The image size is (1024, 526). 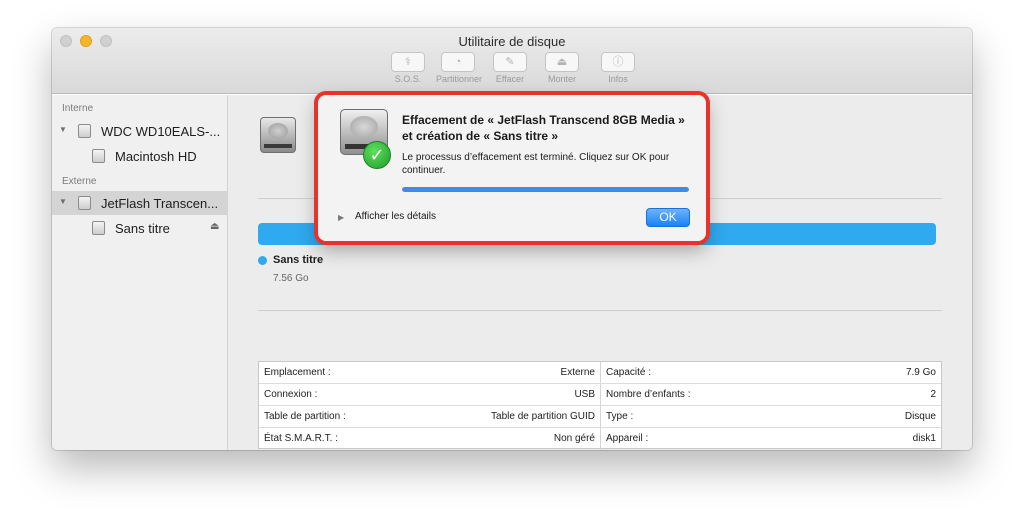 I want to click on partition-button: ◔ Partitionner, so click(x=459, y=70).